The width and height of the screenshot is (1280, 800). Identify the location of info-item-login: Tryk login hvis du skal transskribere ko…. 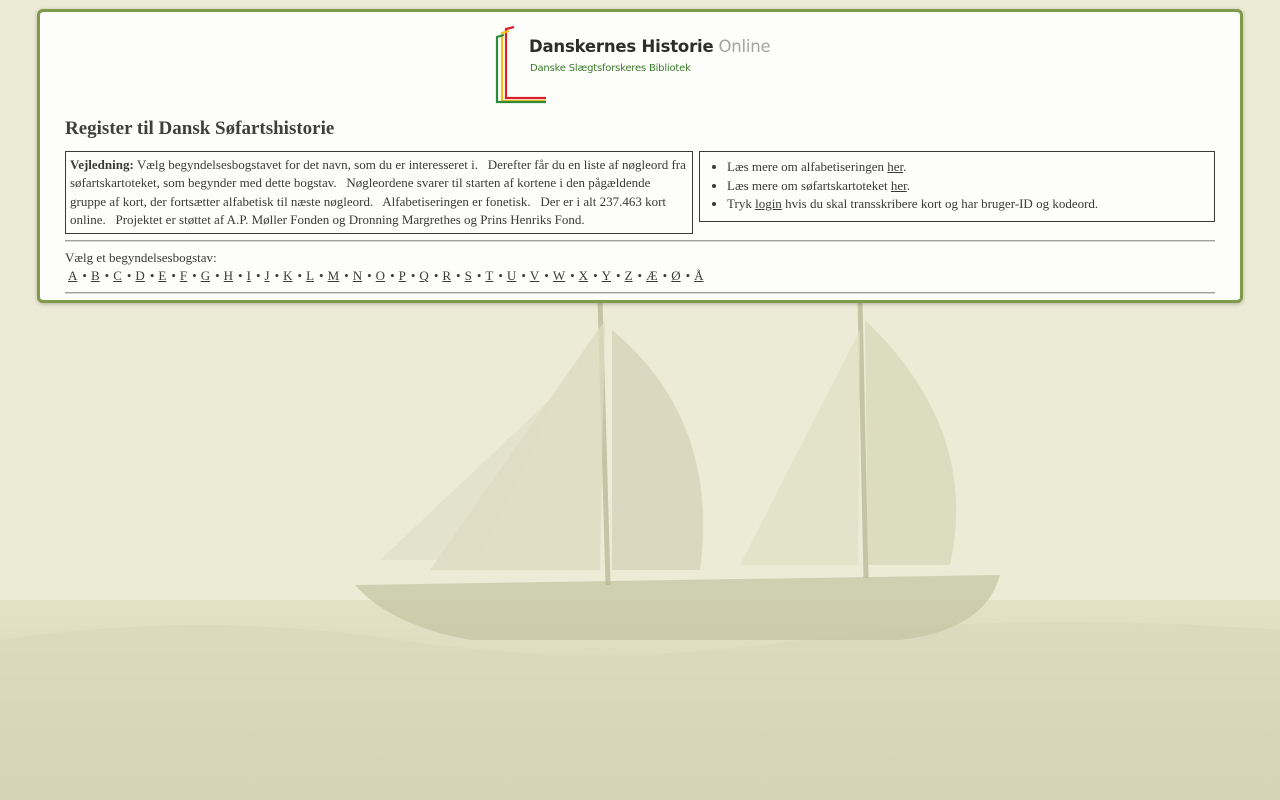
(970, 204).